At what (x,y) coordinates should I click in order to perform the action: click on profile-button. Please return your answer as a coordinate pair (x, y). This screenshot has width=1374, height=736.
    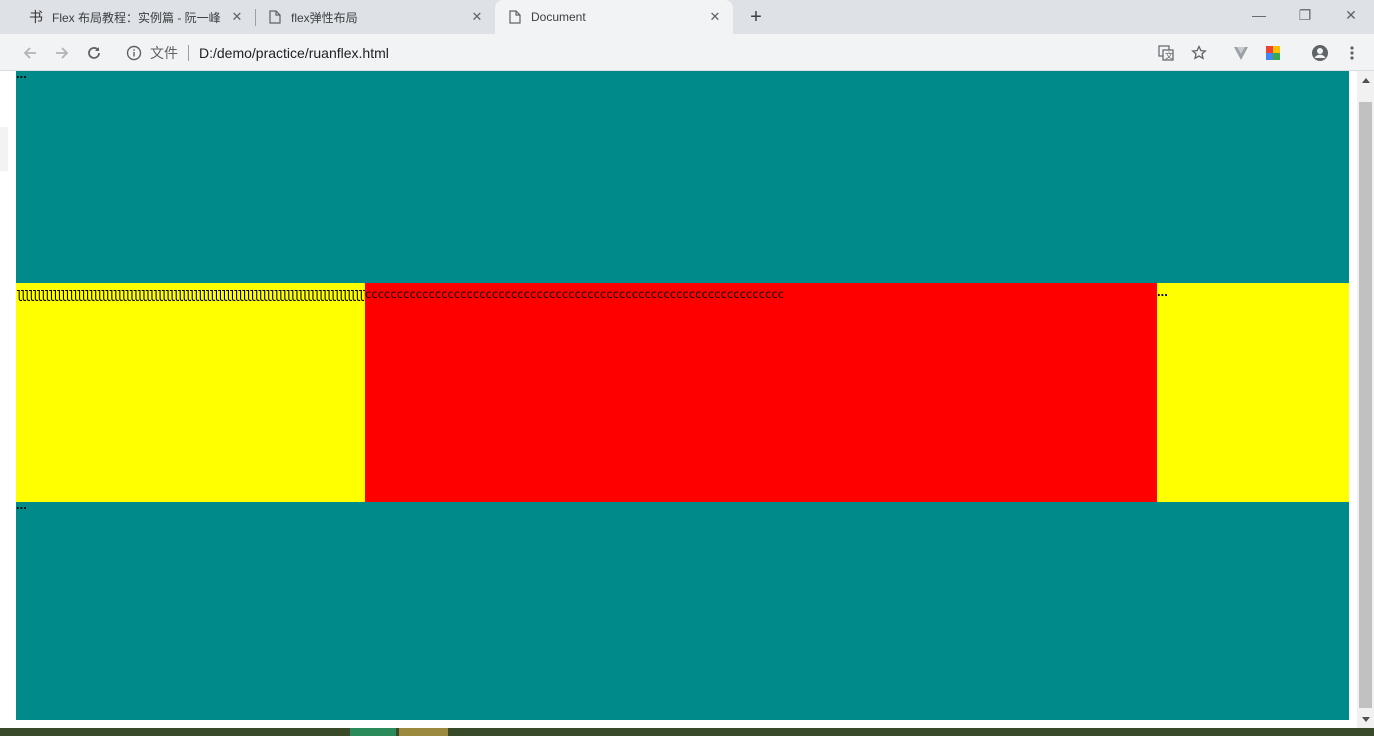
    Looking at the image, I should click on (1320, 53).